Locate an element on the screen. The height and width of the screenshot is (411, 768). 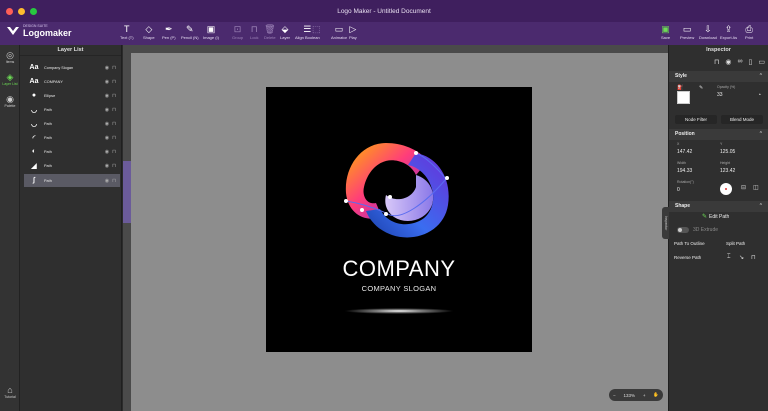
position-section-header: Position ⌃ is located at coordinates (718, 134).